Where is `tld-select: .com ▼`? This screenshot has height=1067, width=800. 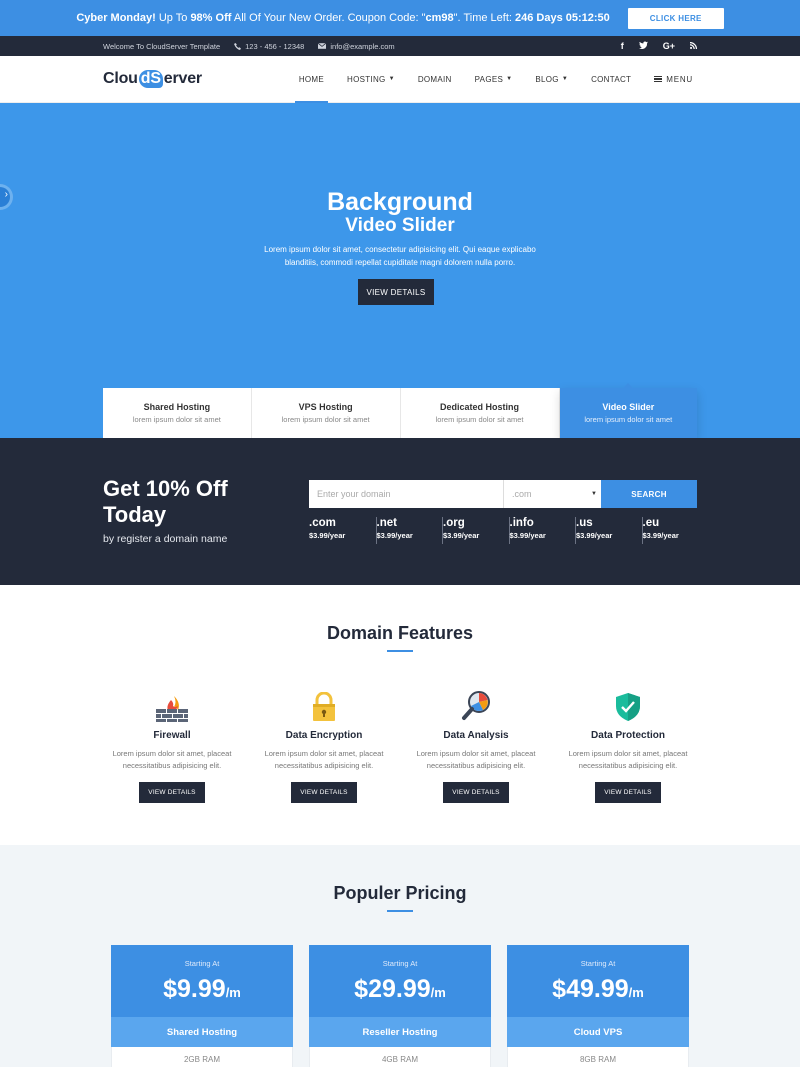 tld-select: .com ▼ is located at coordinates (552, 494).